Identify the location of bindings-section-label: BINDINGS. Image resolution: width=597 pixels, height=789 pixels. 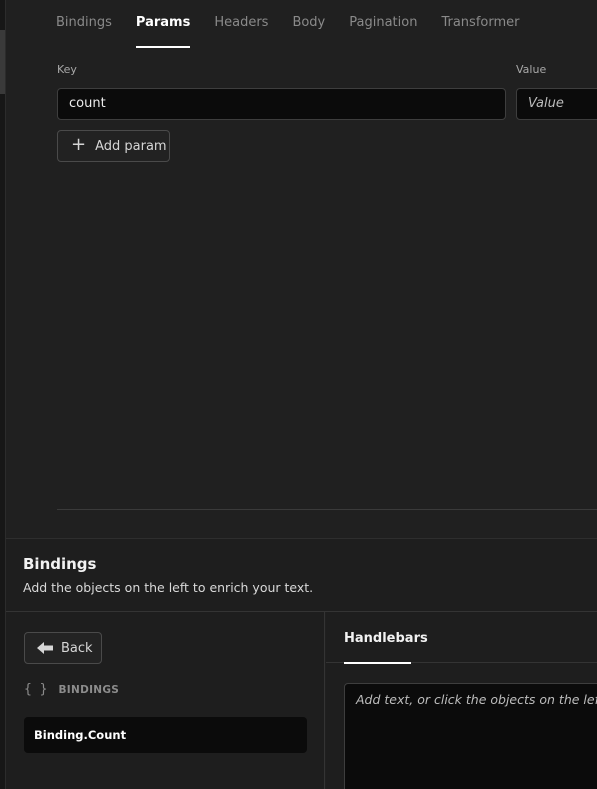
(89, 689).